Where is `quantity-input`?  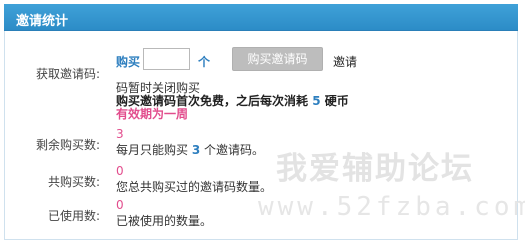
quantity-input is located at coordinates (166, 59).